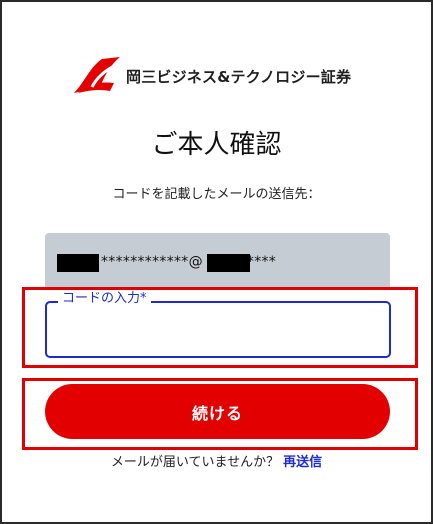  Describe the element at coordinates (152, 262) in the screenshot. I see `email-masked-value: ************@` at that location.